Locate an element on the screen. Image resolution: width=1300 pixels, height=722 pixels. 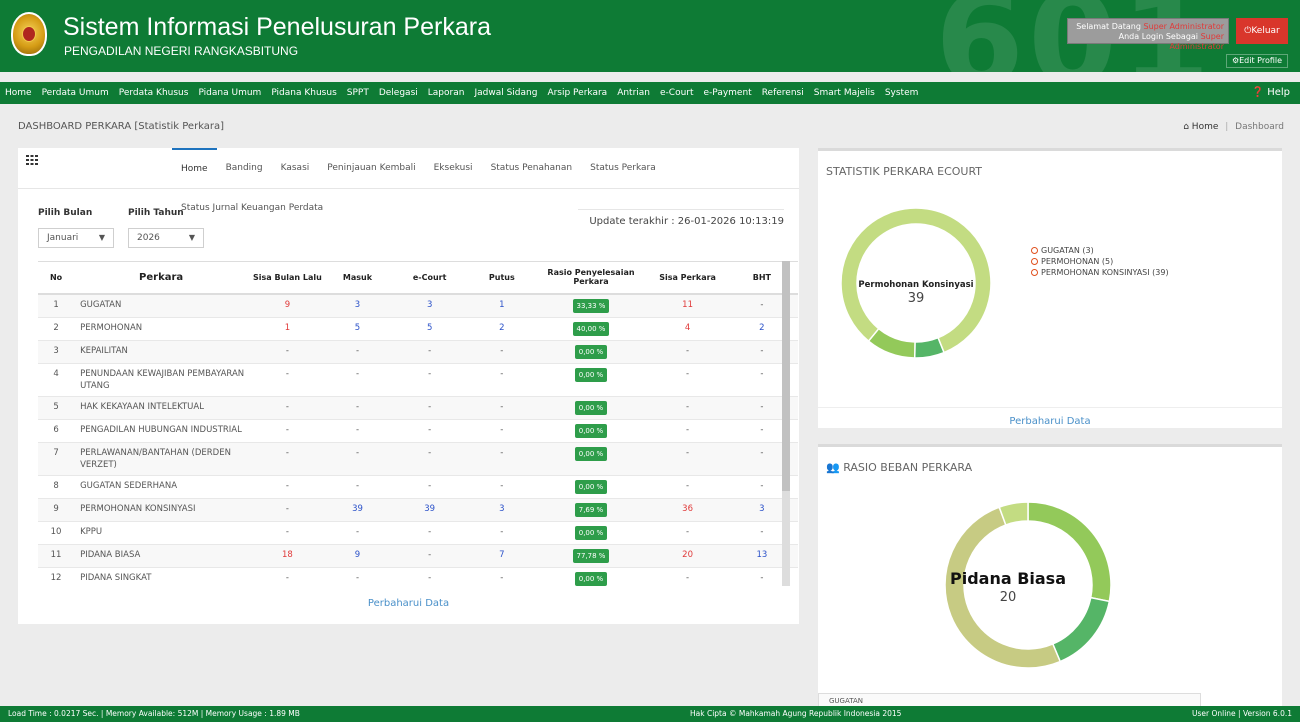
legend-item: GUGATAN (3) is located at coordinates (1100, 250).